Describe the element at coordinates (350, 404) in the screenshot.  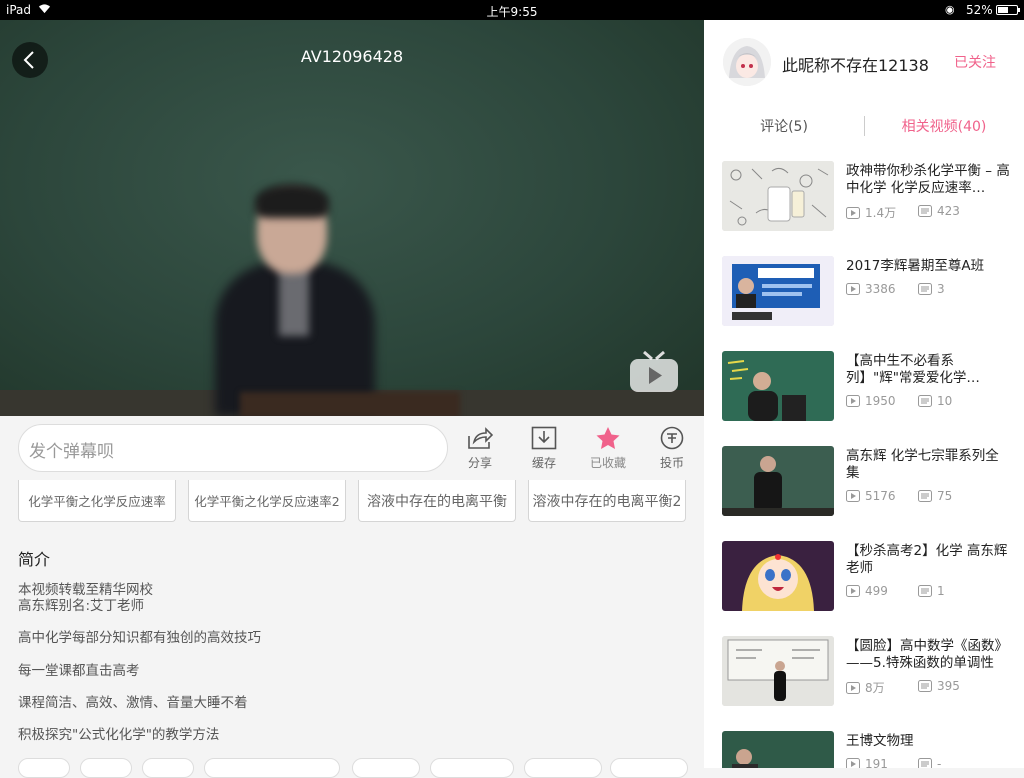
I see `video-podium` at that location.